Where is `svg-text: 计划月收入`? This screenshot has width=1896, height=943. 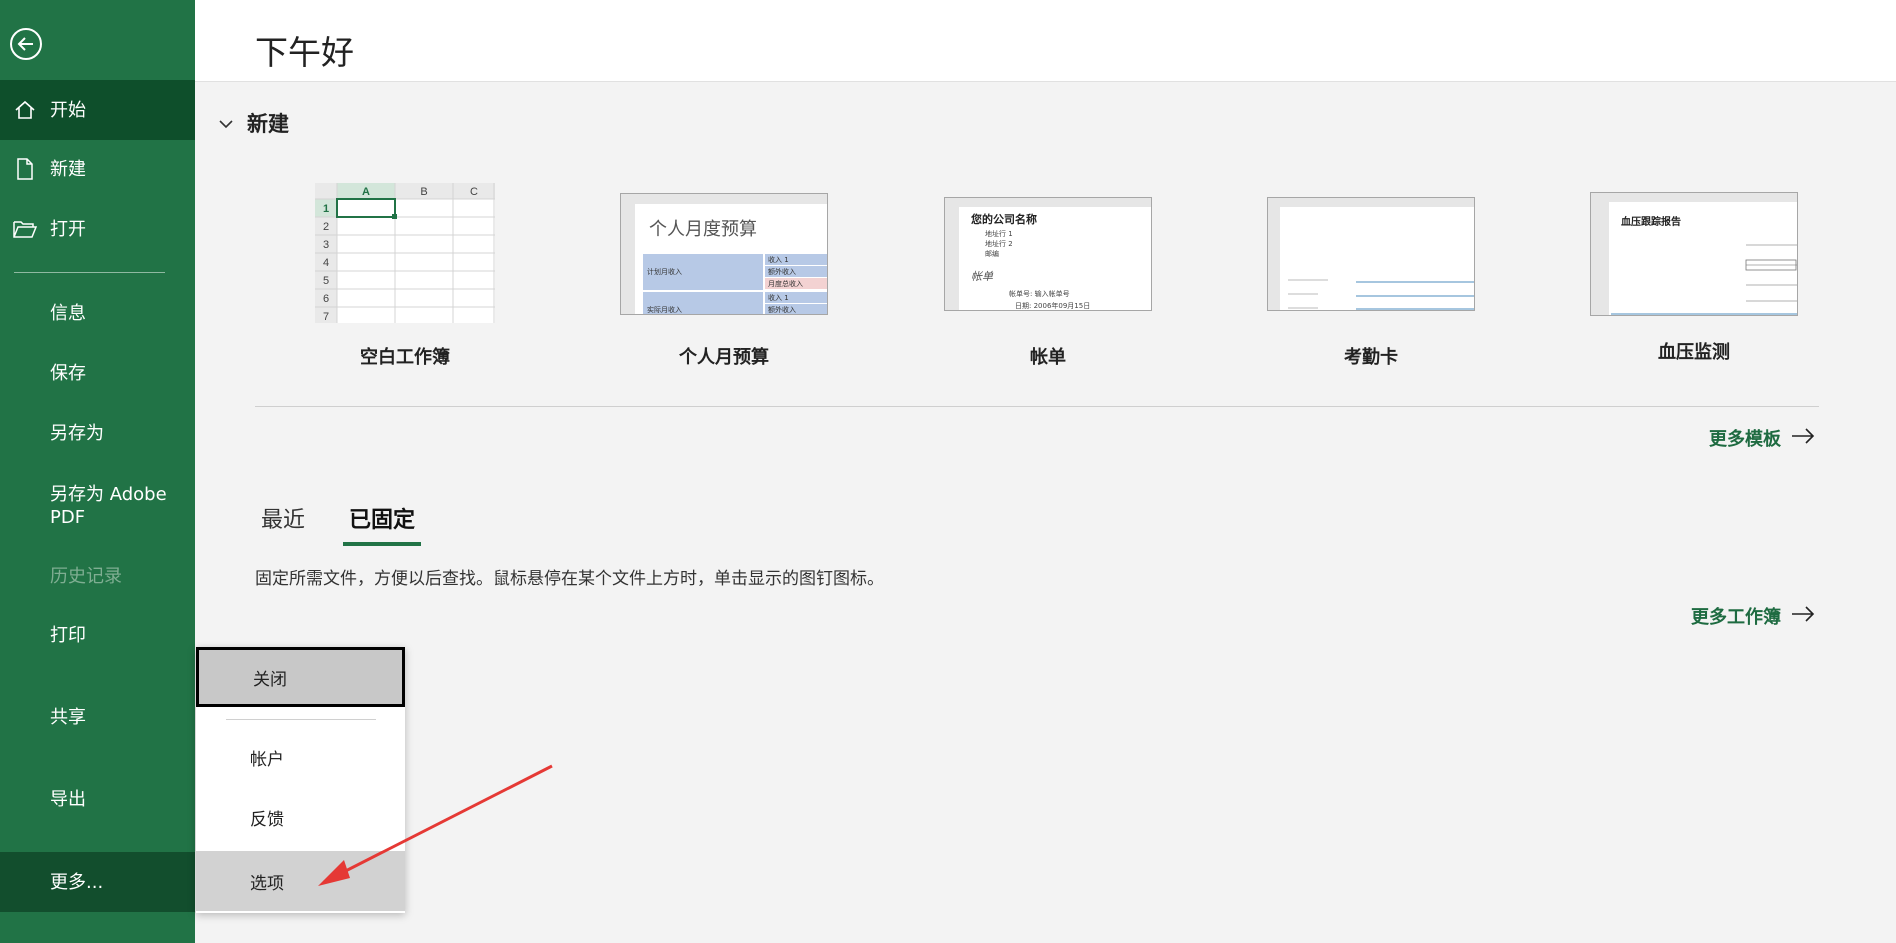 svg-text: 计划月收入 is located at coordinates (664, 271).